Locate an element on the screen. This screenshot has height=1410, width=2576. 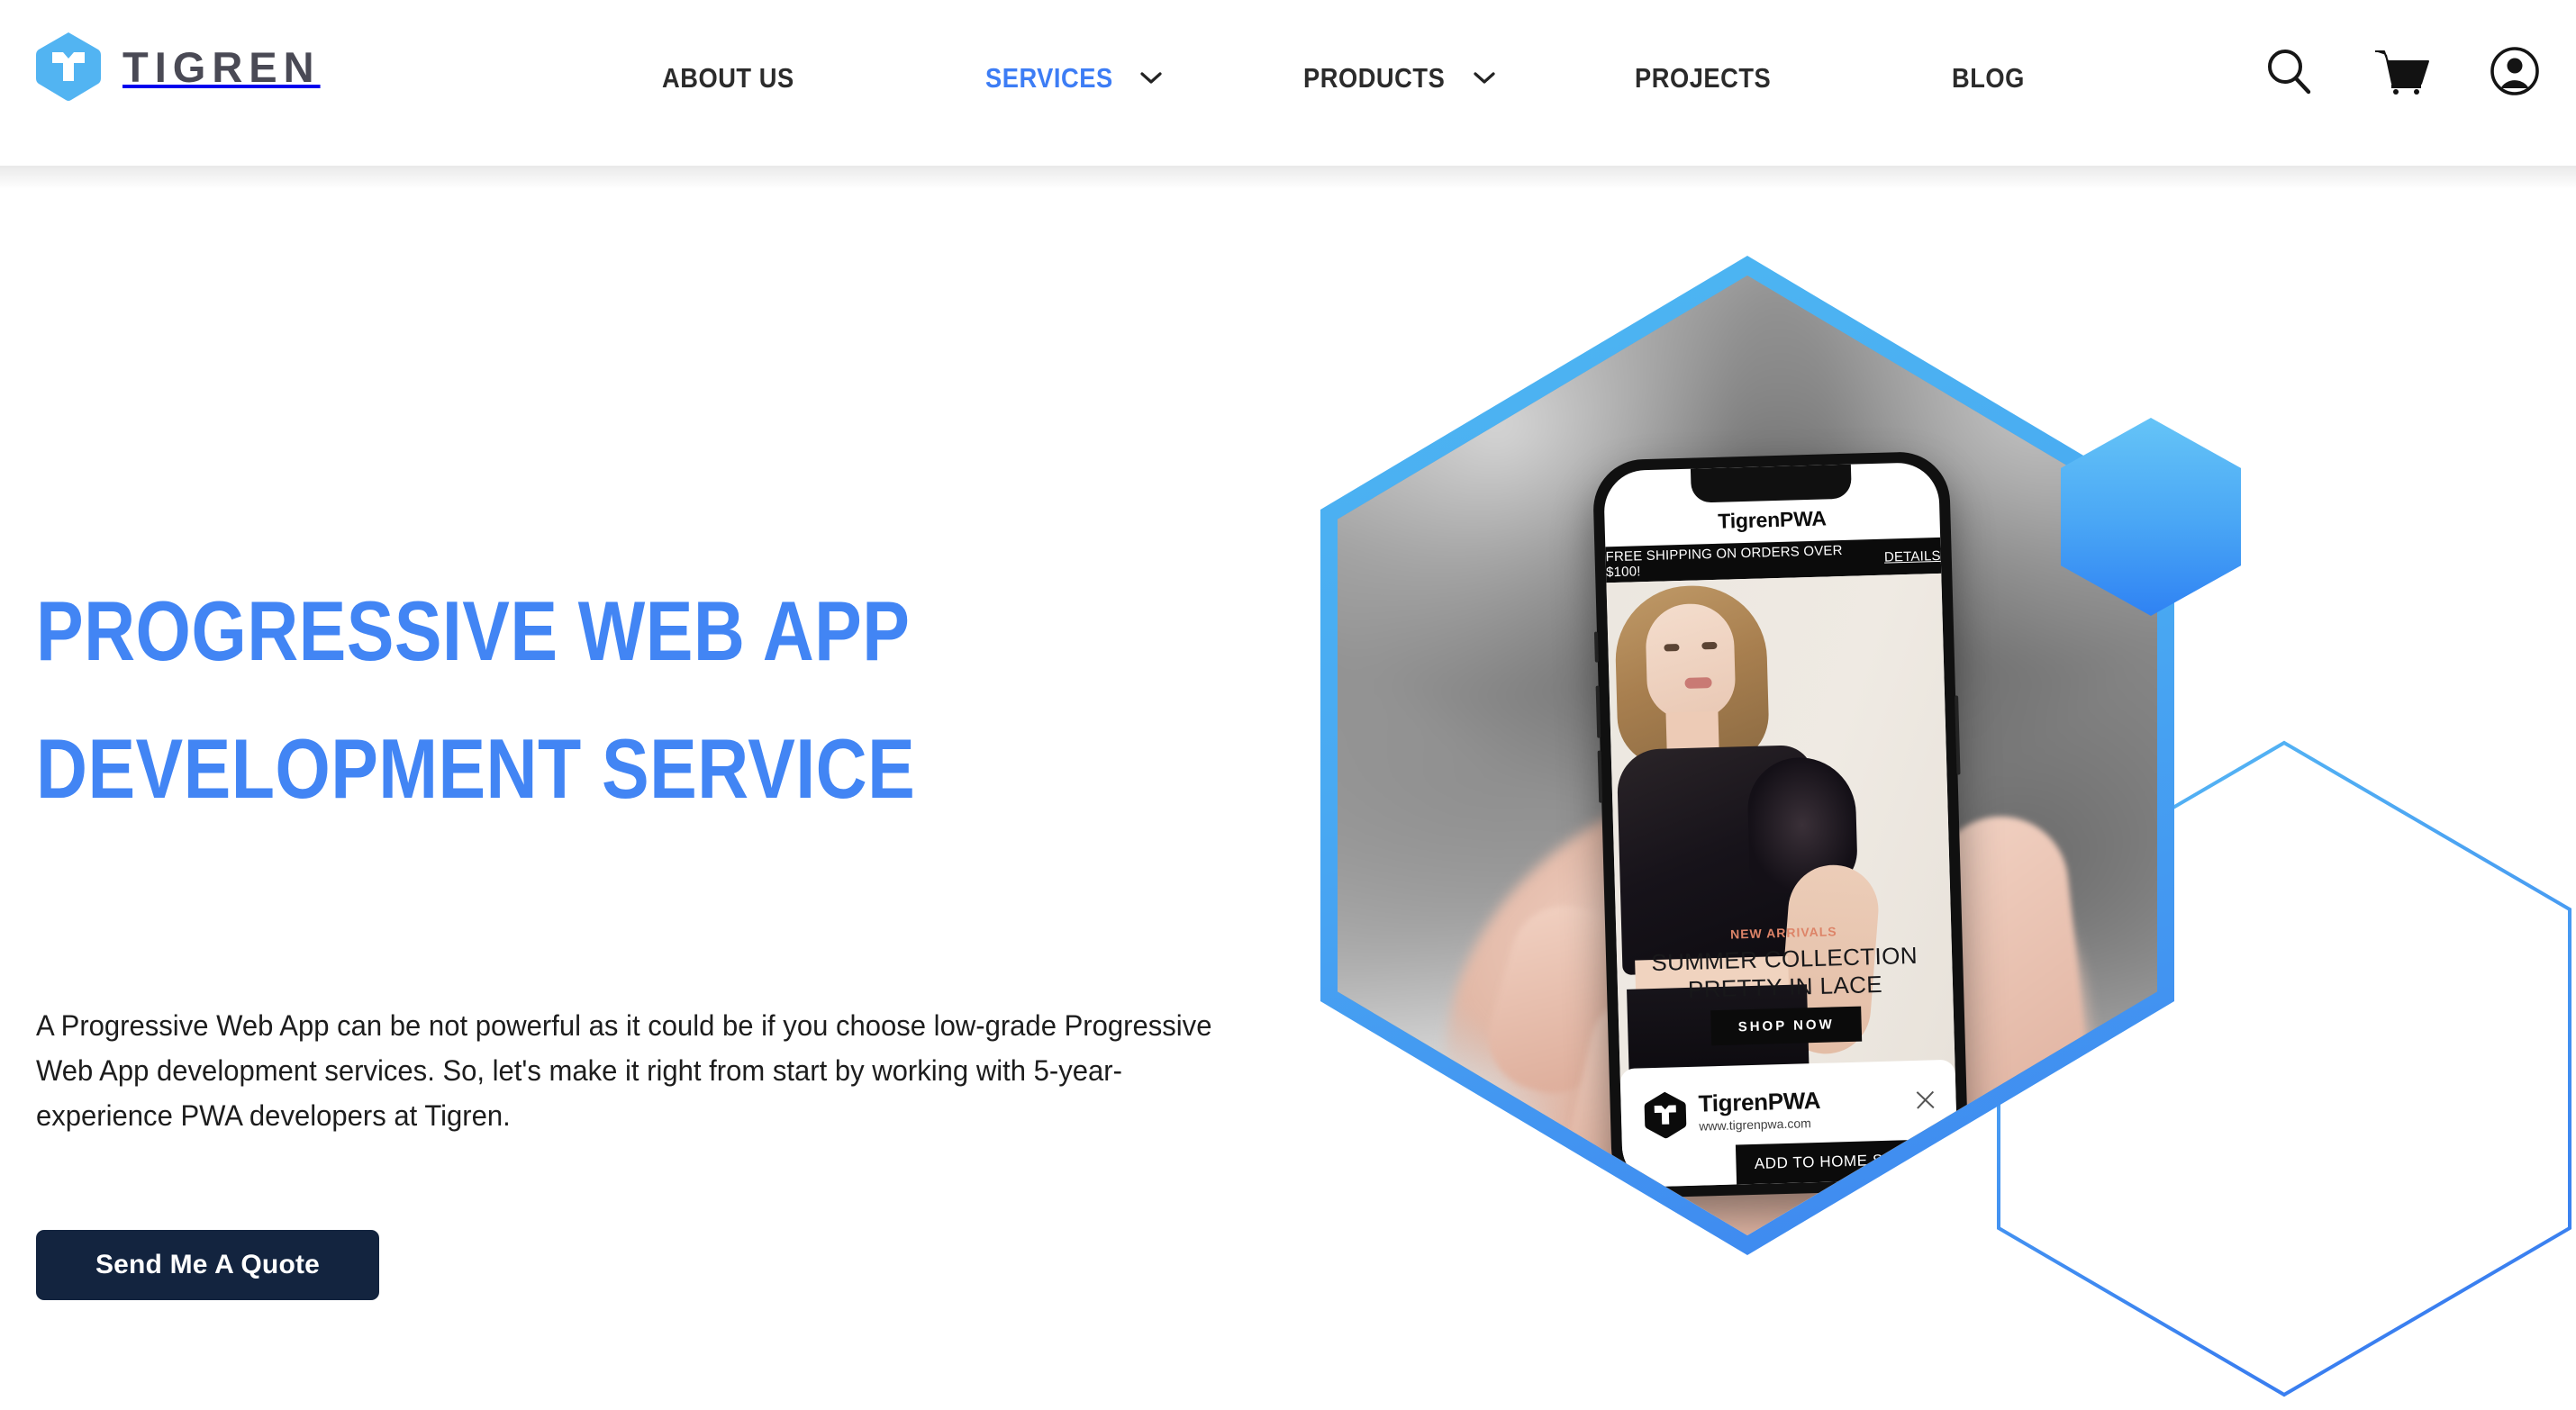
main-navigation: ABOUT US SERVICES PRODUCTS PROJECTS BLOG is located at coordinates (1348, 77).